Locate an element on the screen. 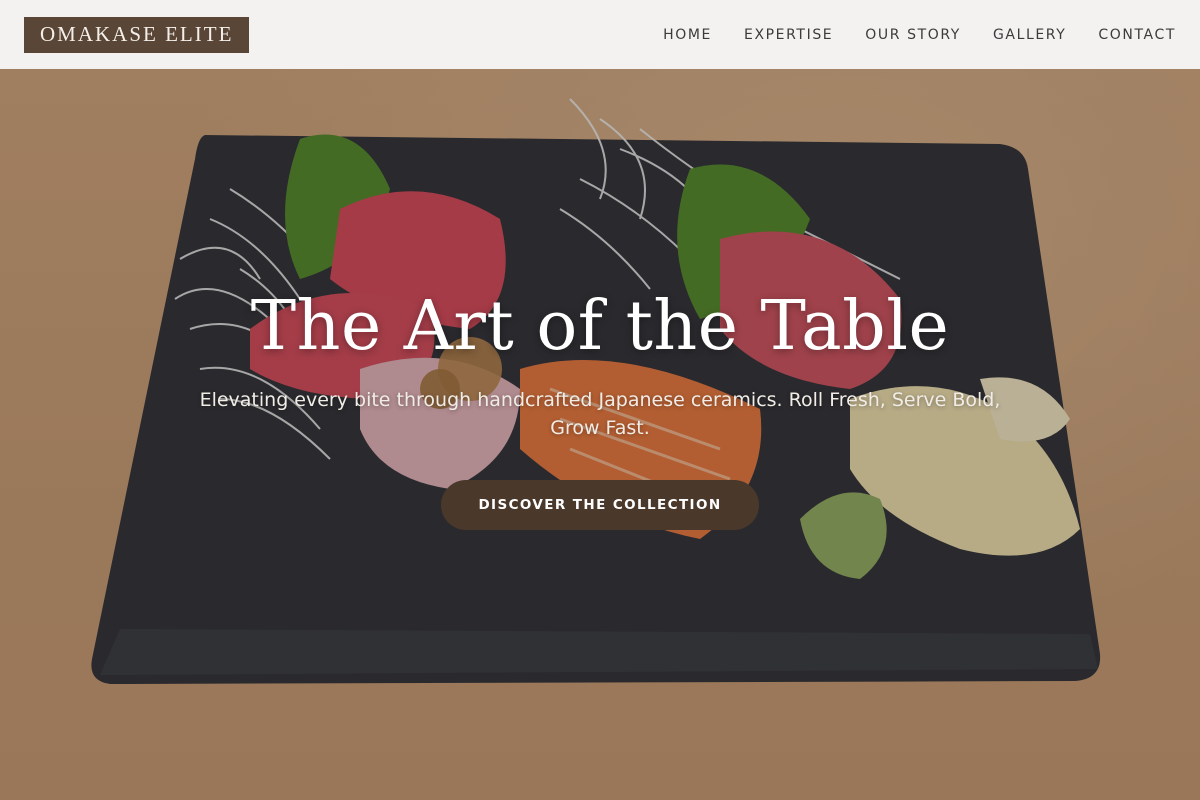 The height and width of the screenshot is (800, 1200). discover-collection-button: DISCOVER THE COLLECTION is located at coordinates (600, 505).